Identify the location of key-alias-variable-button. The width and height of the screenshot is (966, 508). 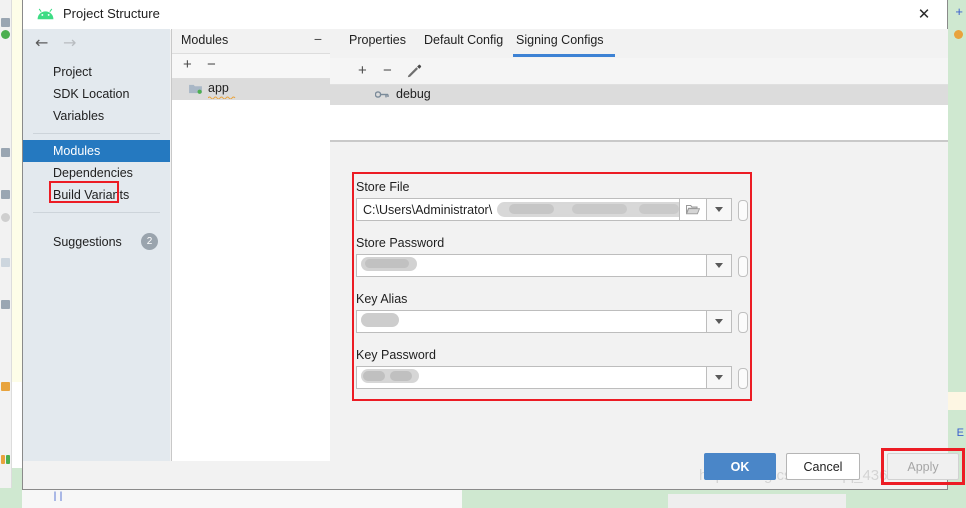
(743, 322).